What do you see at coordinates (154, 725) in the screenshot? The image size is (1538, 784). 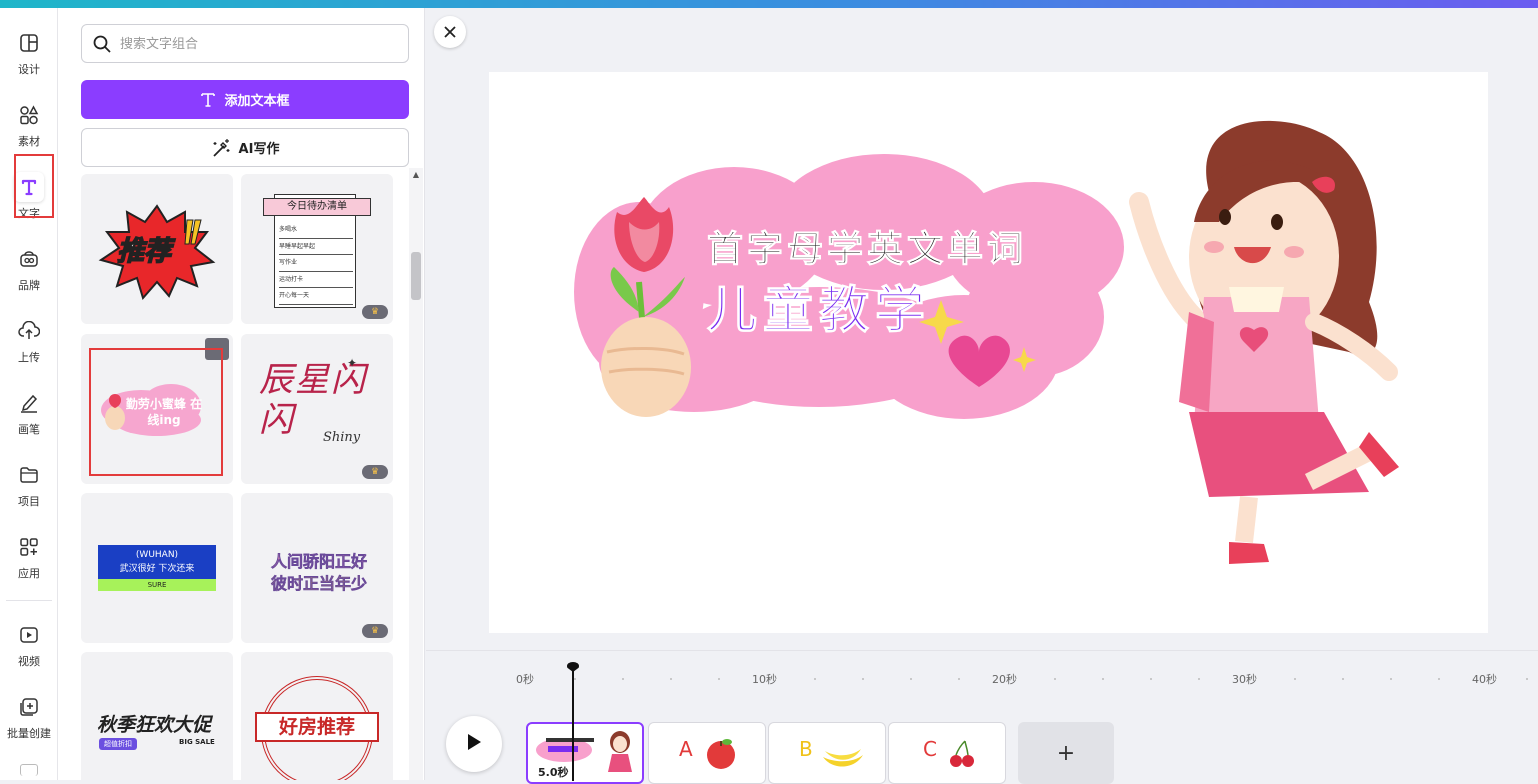 I see `template-text: 秋季狂欢大促` at bounding box center [154, 725].